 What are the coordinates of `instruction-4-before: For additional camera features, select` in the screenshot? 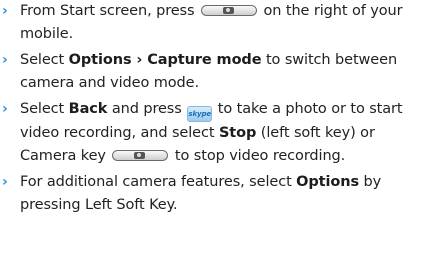 It's located at (158, 182).